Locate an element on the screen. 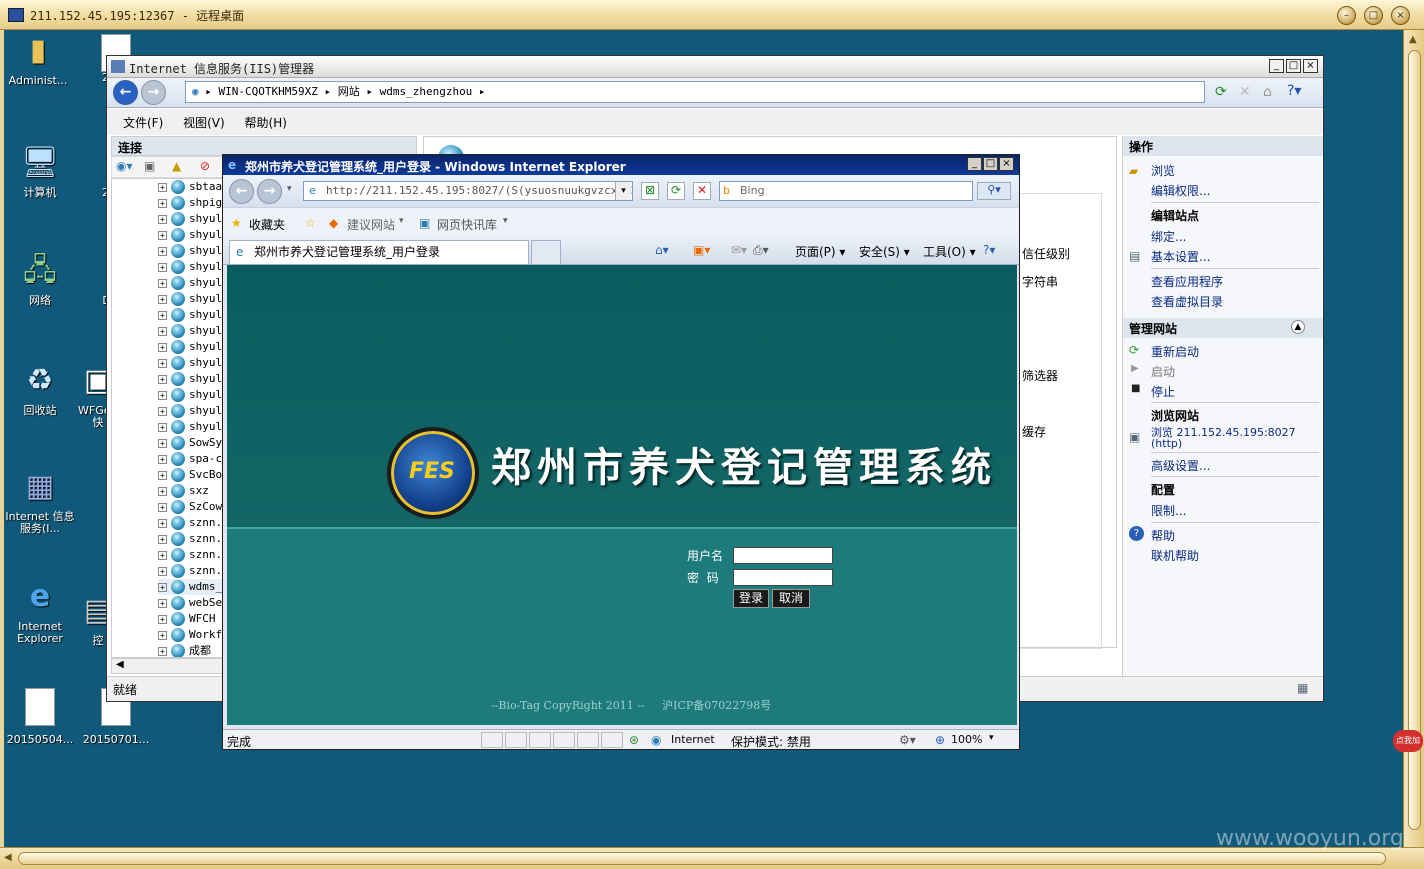 The height and width of the screenshot is (869, 1424). vertical-scroll-thumb is located at coordinates (1414, 440).